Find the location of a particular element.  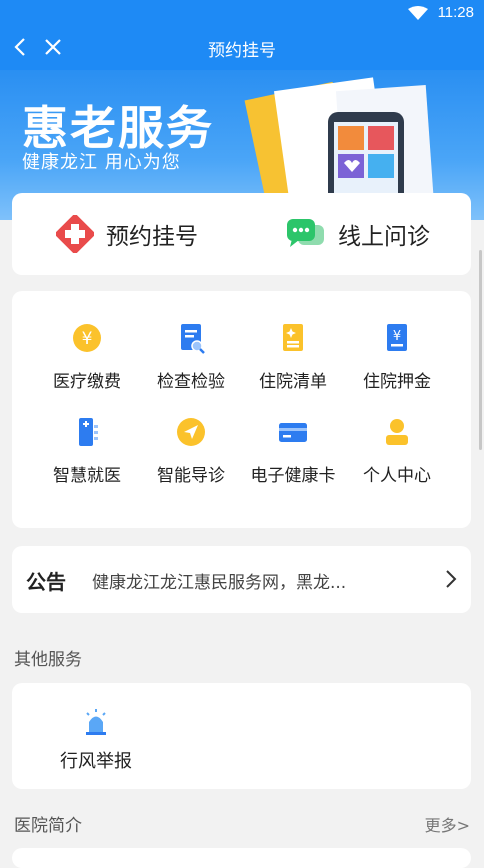

status-bar: 11:28 is located at coordinates (242, 13).